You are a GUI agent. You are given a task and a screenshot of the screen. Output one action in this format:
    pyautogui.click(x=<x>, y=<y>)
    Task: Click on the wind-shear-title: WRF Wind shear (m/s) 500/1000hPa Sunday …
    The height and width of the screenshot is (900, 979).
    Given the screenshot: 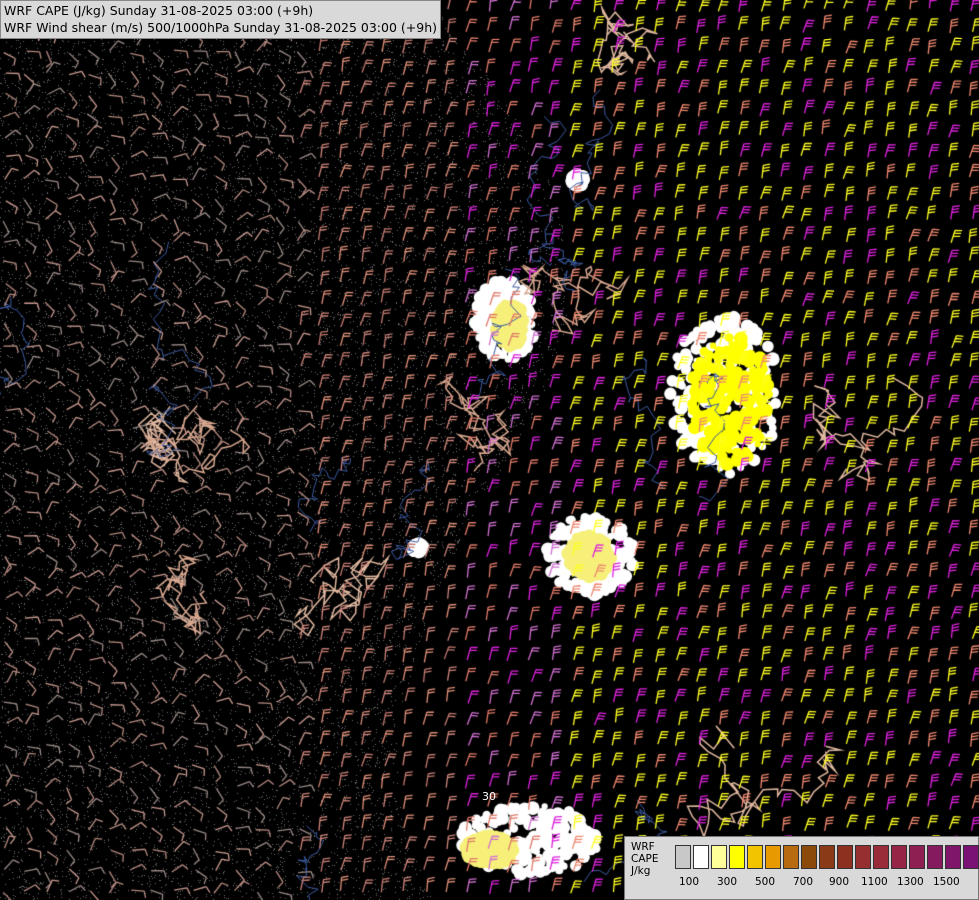 What is the action you would take?
    pyautogui.click(x=220, y=27)
    